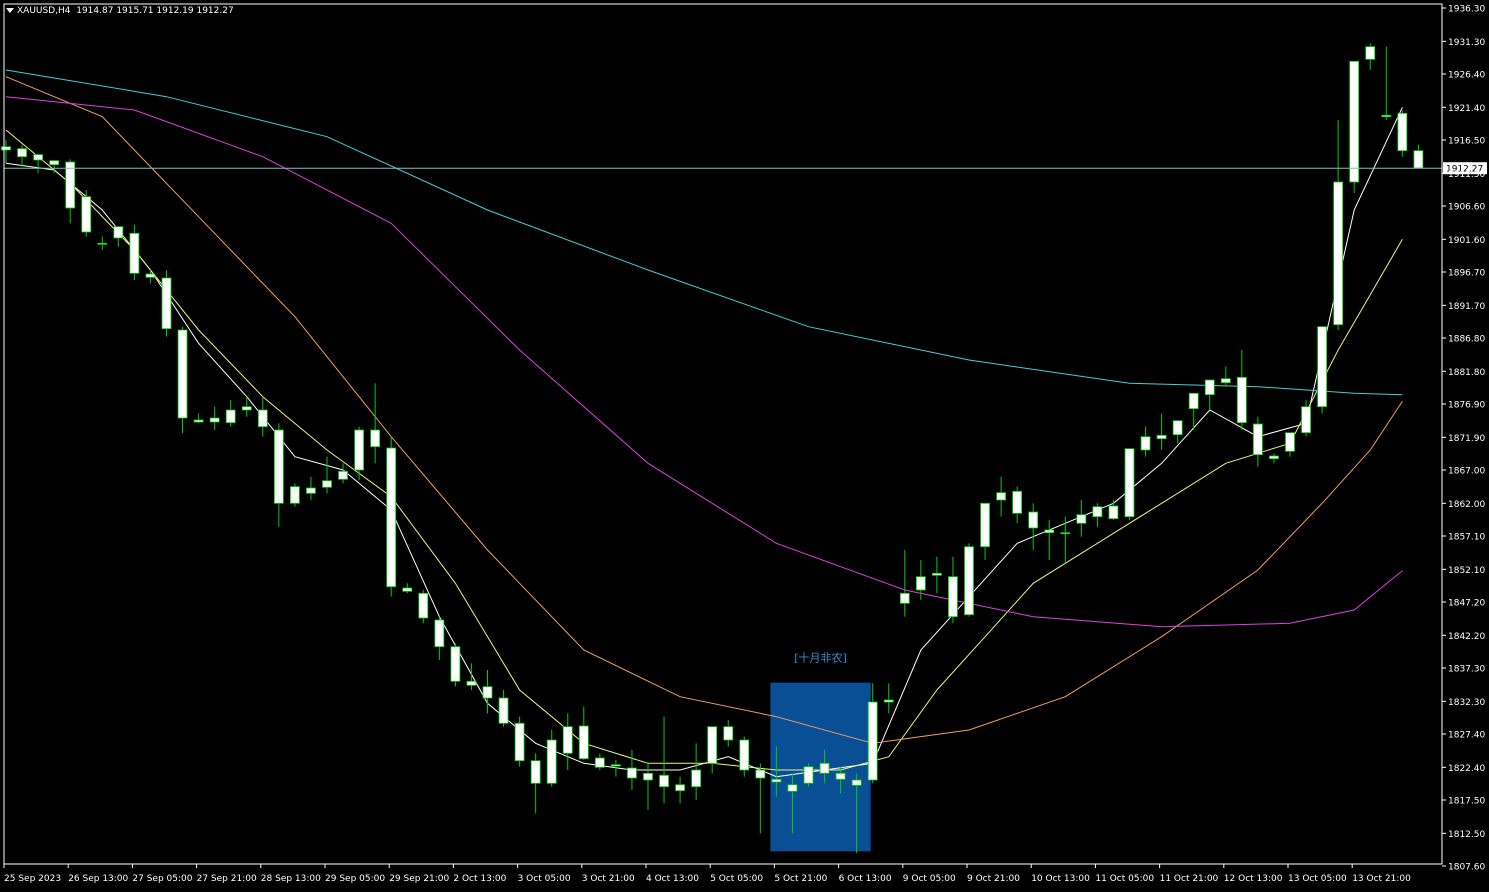 This screenshot has height=892, width=1489. What do you see at coordinates (10, 10) in the screenshot?
I see `dropdown-triangle-icon` at bounding box center [10, 10].